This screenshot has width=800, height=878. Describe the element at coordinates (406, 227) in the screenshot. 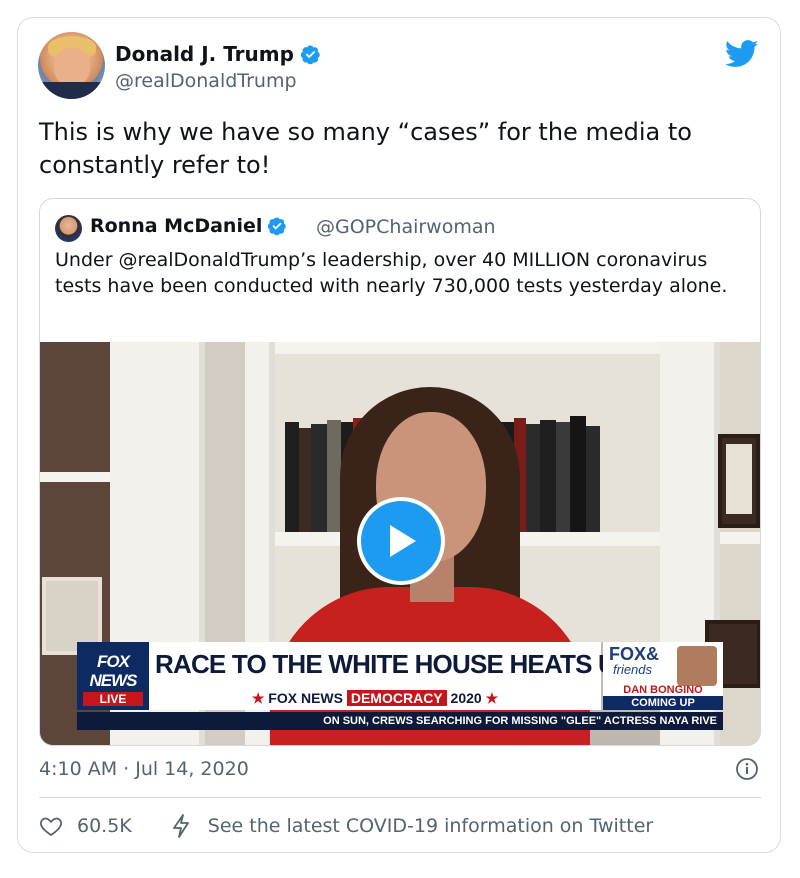

I see `quoted-handle: @GOPChairwoman` at that location.